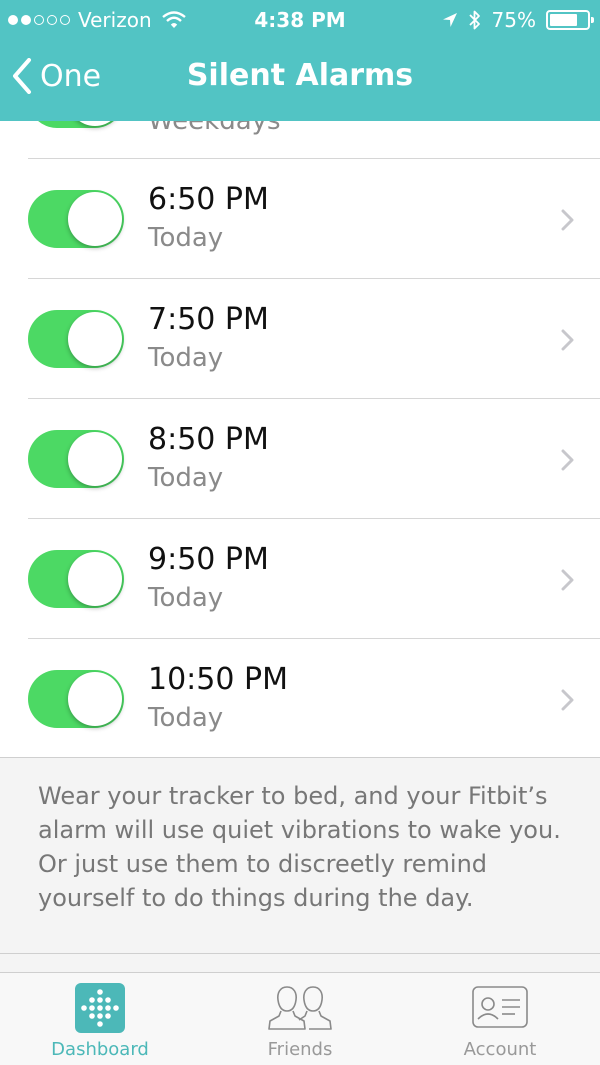 The image size is (600, 1065). I want to click on alarm-time: 10:50 PM, so click(218, 679).